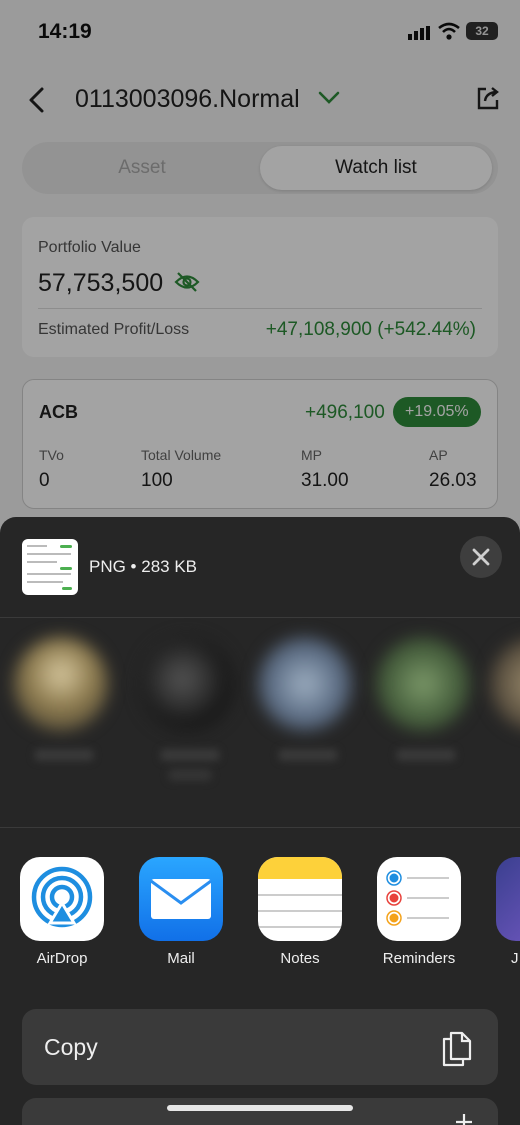 The image size is (520, 1125). What do you see at coordinates (260, 1111) in the screenshot?
I see `next-action` at bounding box center [260, 1111].